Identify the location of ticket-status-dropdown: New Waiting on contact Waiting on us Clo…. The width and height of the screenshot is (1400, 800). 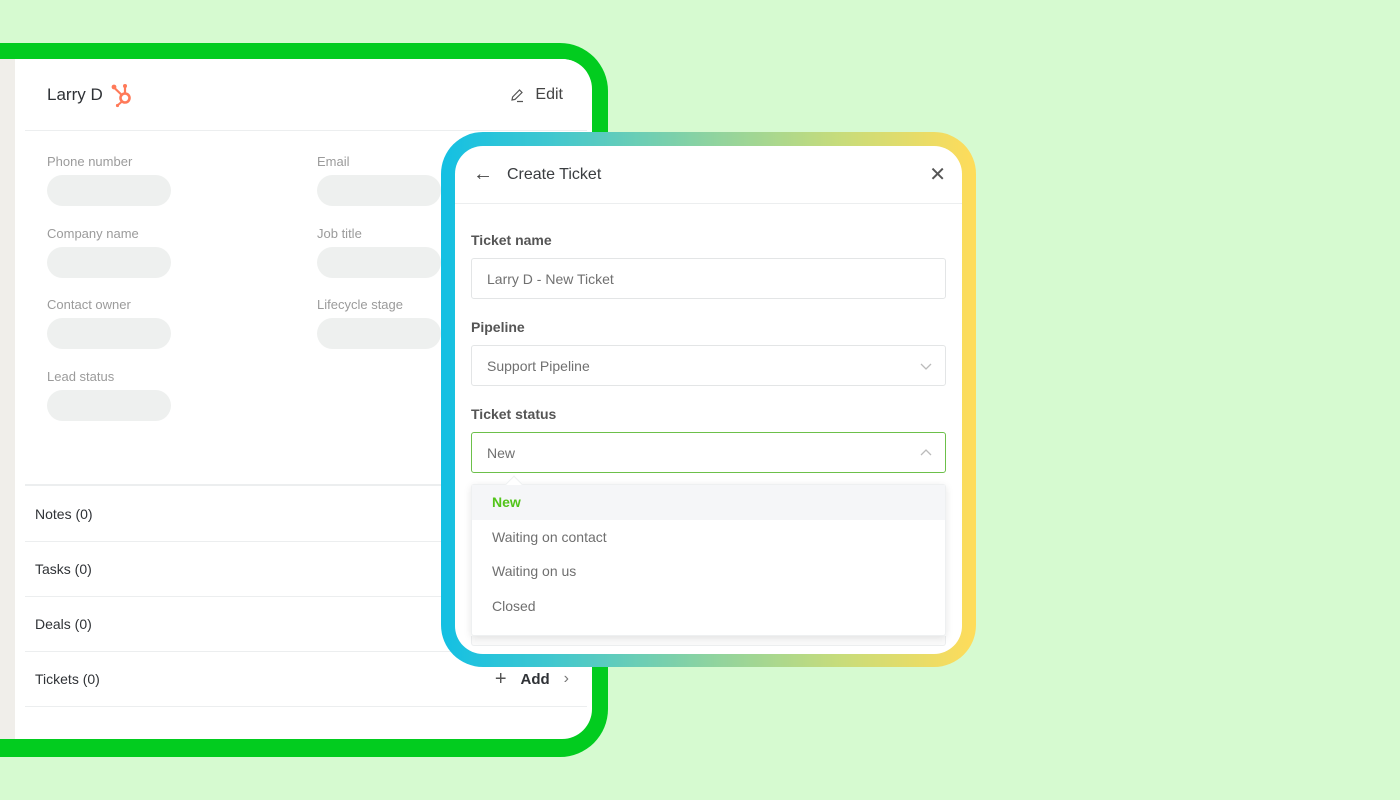
(708, 555).